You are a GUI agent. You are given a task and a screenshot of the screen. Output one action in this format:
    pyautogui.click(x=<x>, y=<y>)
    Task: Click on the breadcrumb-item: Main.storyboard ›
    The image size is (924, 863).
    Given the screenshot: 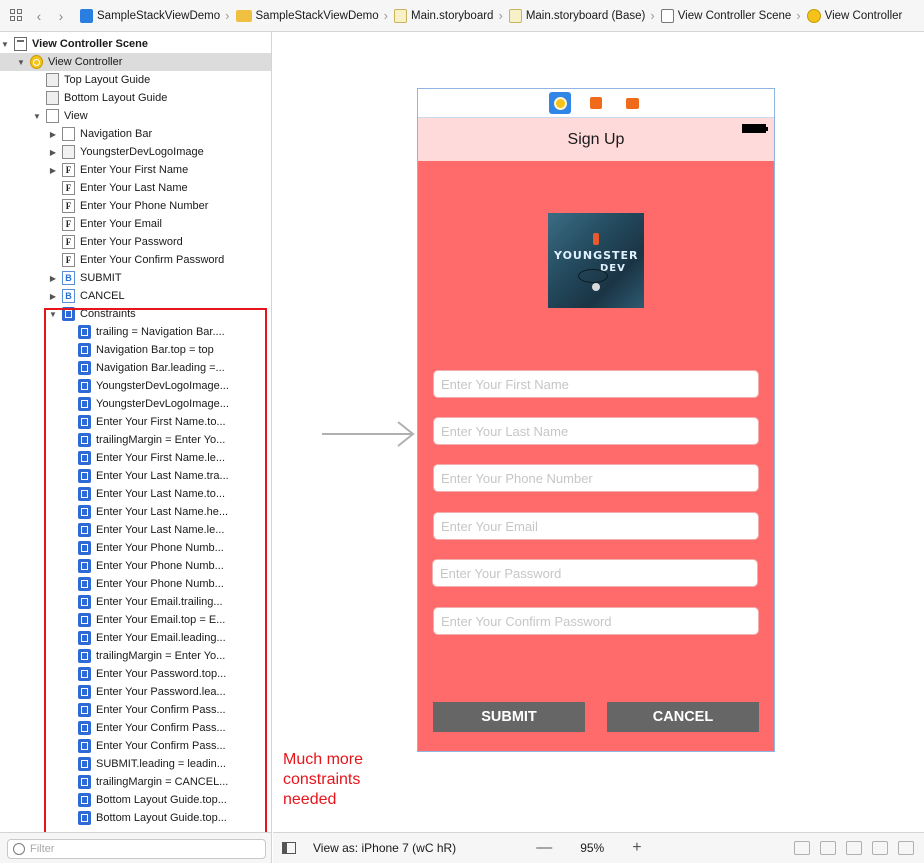 What is the action you would take?
    pyautogui.click(x=448, y=15)
    